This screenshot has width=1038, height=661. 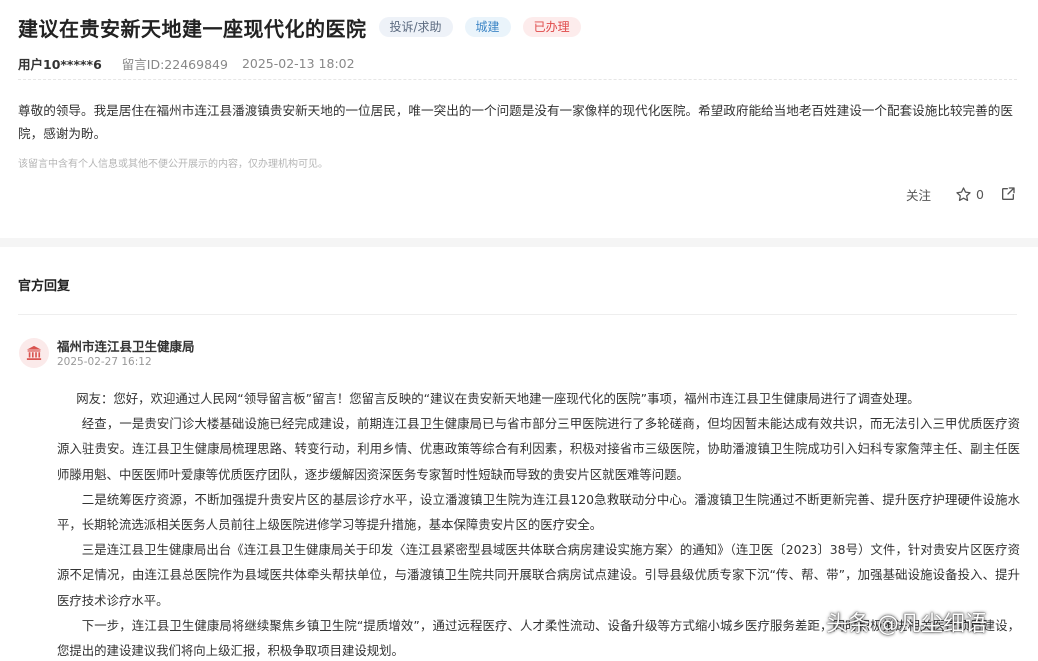 What do you see at coordinates (126, 346) in the screenshot?
I see `reply-org-name: 福州市连江县卫生健康局` at bounding box center [126, 346].